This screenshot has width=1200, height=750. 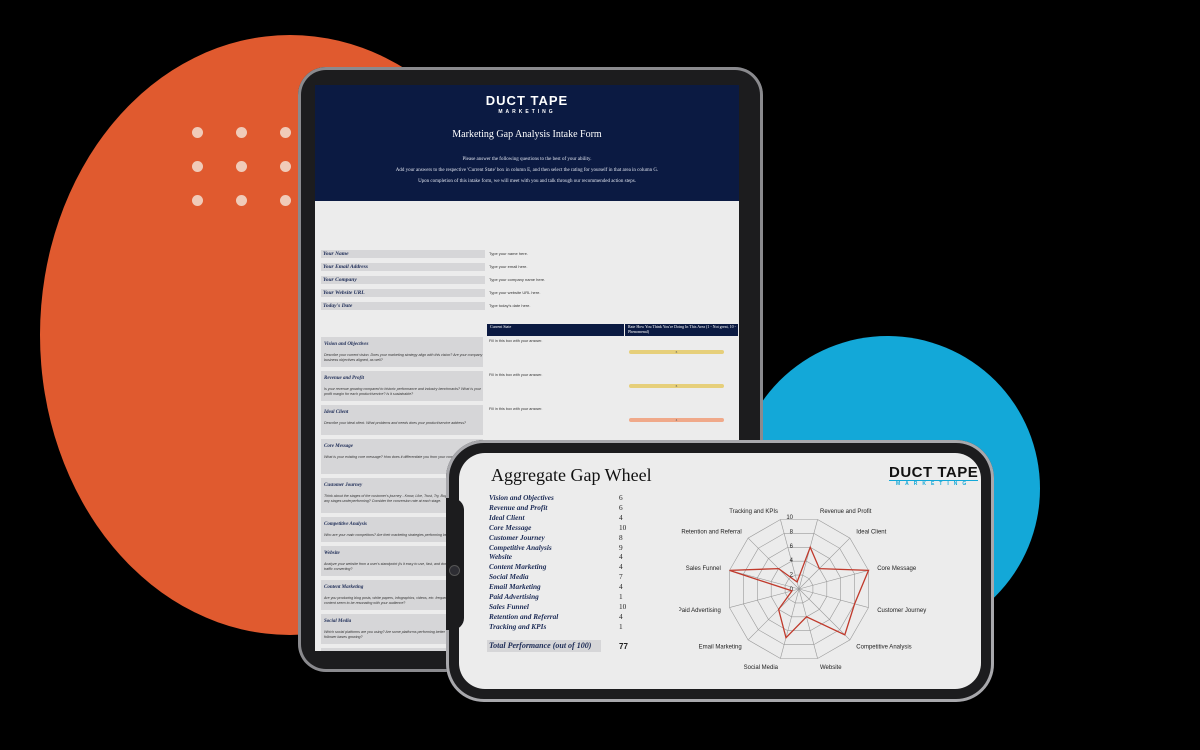 What do you see at coordinates (524, 616) in the screenshot?
I see `gap-row-label: Retention and Referral` at bounding box center [524, 616].